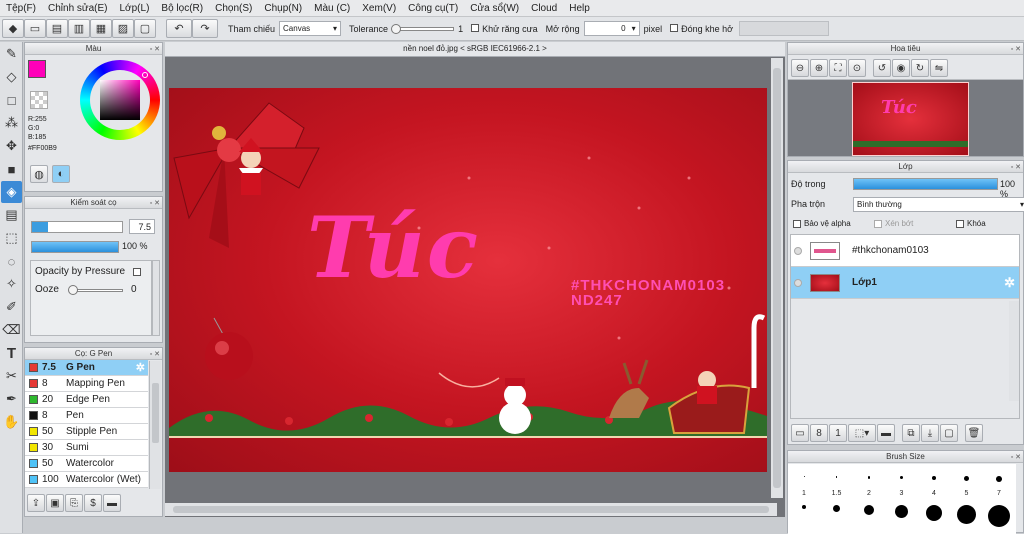 This screenshot has height=534, width=1024. Describe the element at coordinates (819, 433) in the screenshot. I see `new-8bit-layer-icon: 8` at that location.